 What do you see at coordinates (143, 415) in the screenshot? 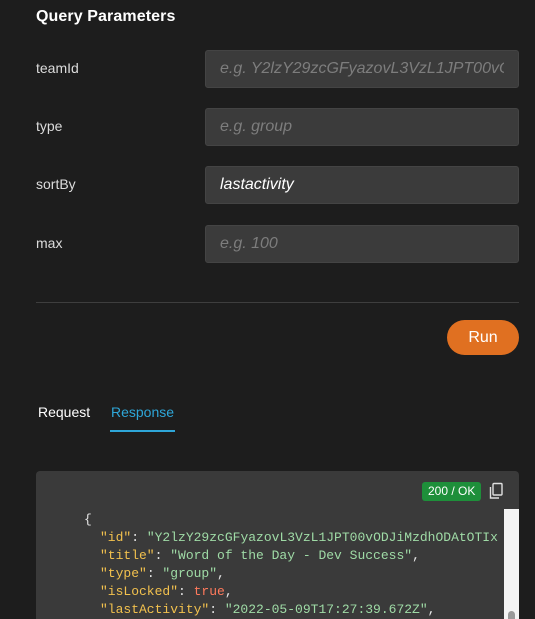
I see `tab-response: Response` at bounding box center [143, 415].